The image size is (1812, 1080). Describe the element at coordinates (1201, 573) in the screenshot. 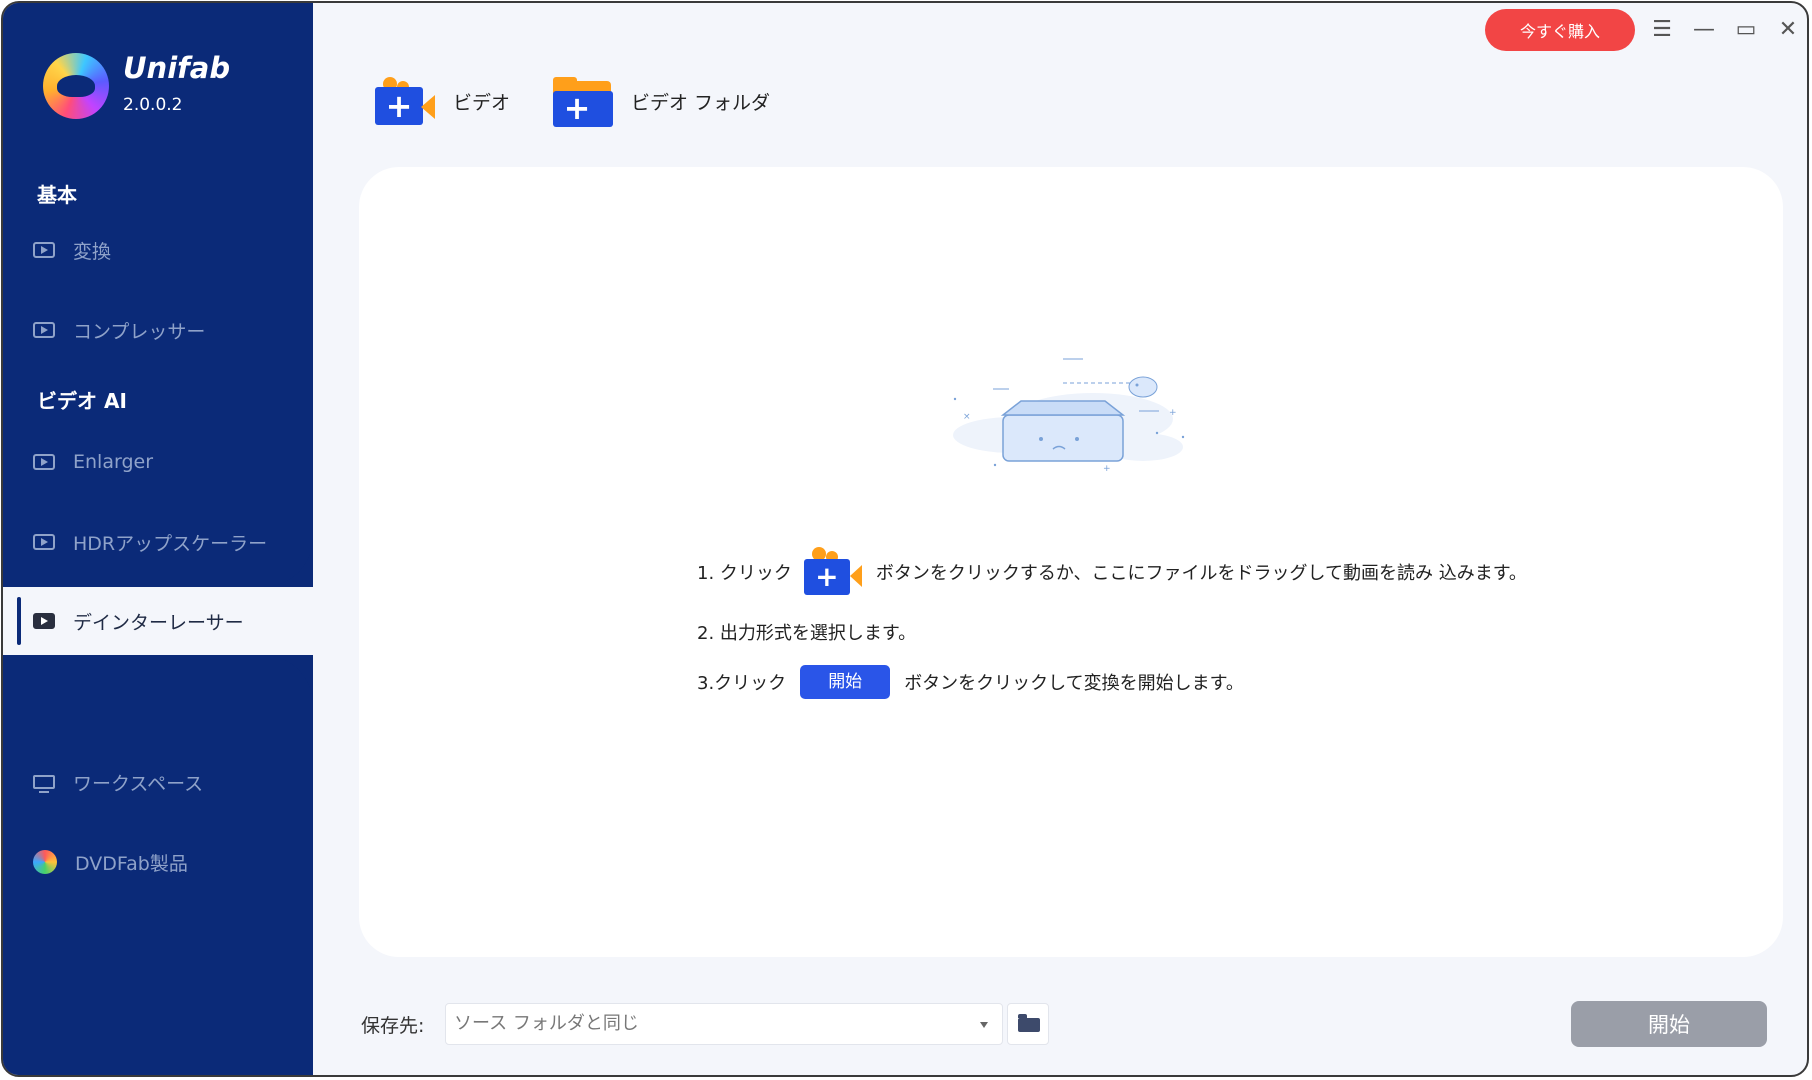

I see `step1-suffix: ボタンをクリックするか、ここにファイルをドラッグして動画を読み 込みます。` at that location.